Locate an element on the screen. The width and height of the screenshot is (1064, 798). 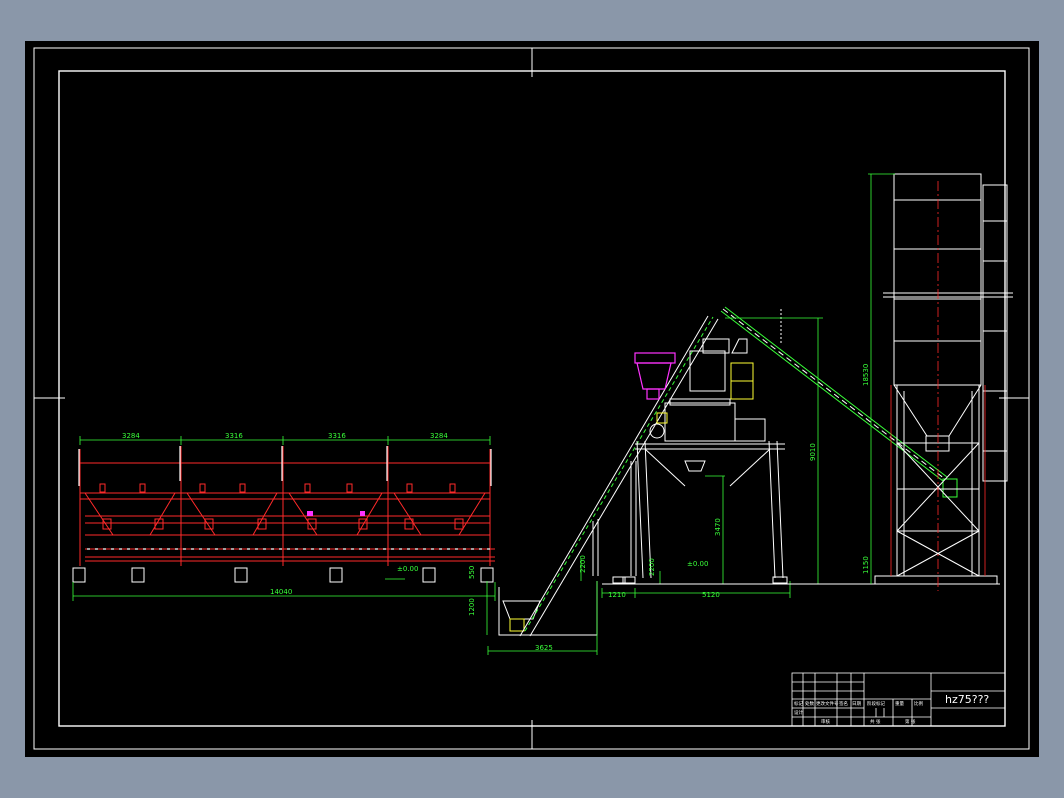
tb-cell-5: 日期 is located at coordinates (856, 704).